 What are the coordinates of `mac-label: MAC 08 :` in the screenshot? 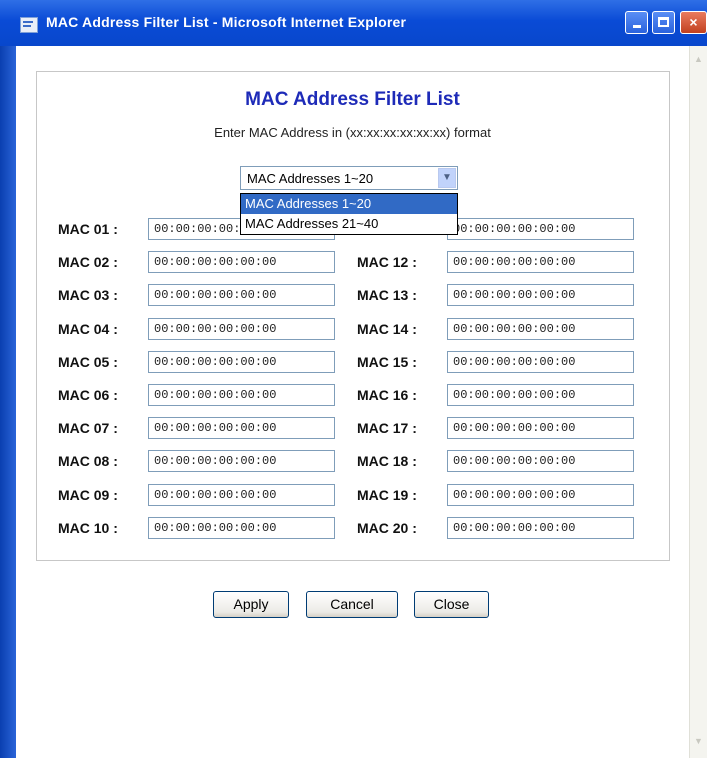 It's located at (88, 461).